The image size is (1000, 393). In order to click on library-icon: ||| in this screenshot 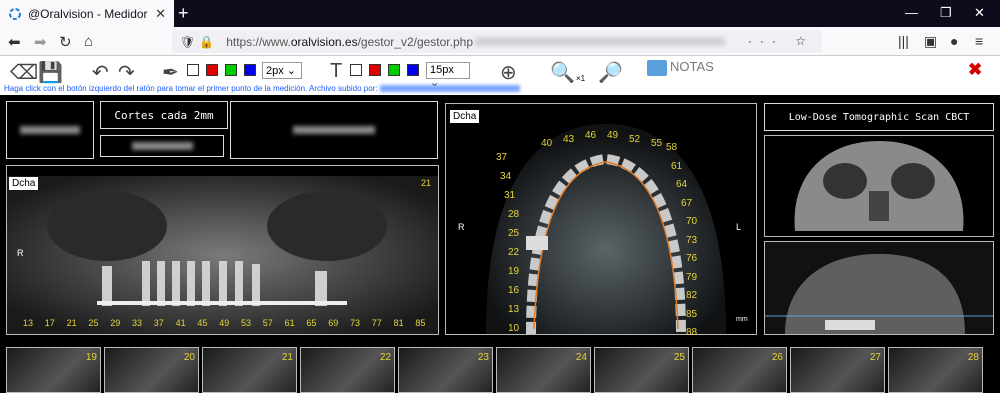, I will do `click(903, 41)`.